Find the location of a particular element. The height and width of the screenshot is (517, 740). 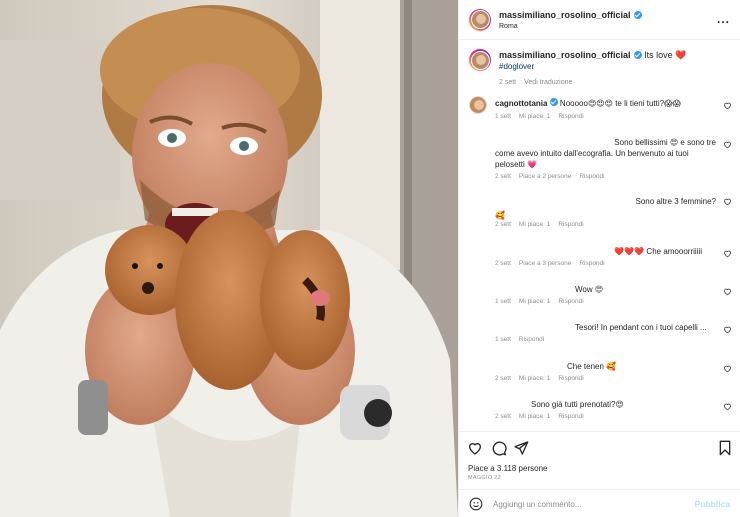

comment-text-line-3: pelosetti 💗 is located at coordinates (516, 164).